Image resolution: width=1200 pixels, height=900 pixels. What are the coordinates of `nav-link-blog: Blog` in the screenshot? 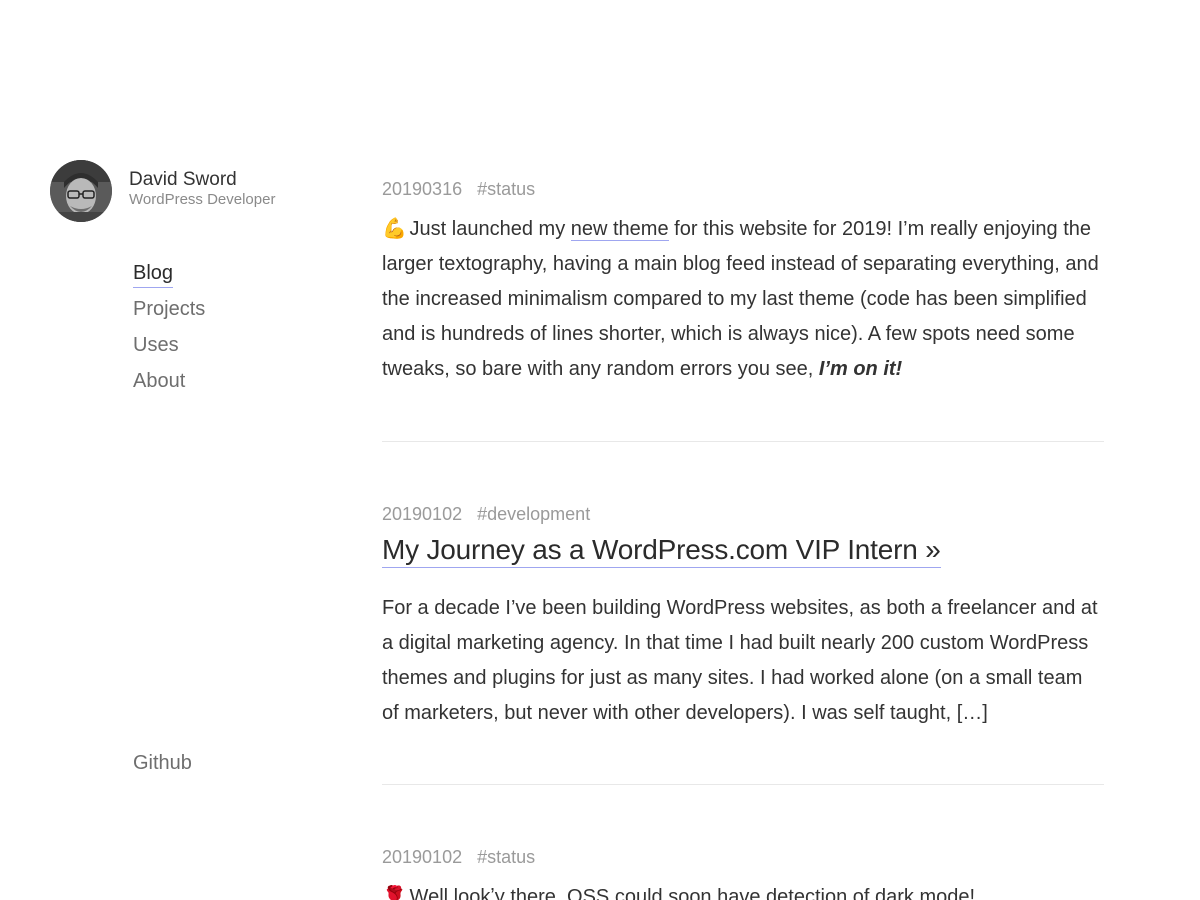 It's located at (153, 275).